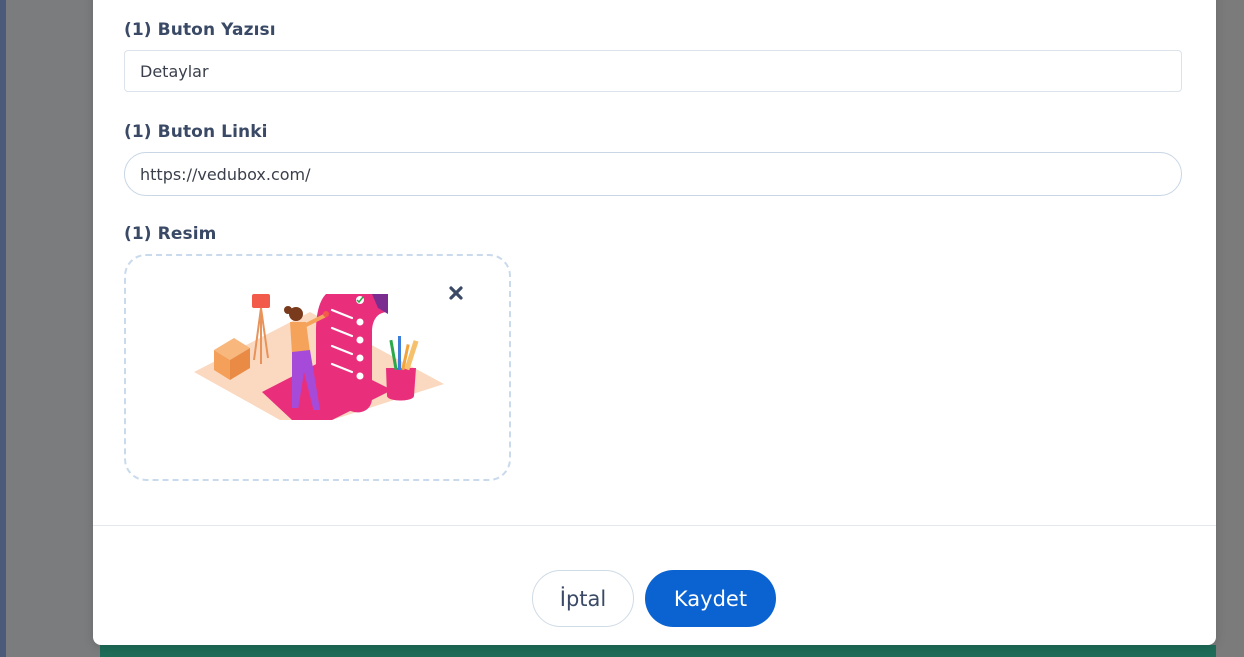 The image size is (1244, 657). What do you see at coordinates (653, 71) in the screenshot?
I see `button-text-input` at bounding box center [653, 71].